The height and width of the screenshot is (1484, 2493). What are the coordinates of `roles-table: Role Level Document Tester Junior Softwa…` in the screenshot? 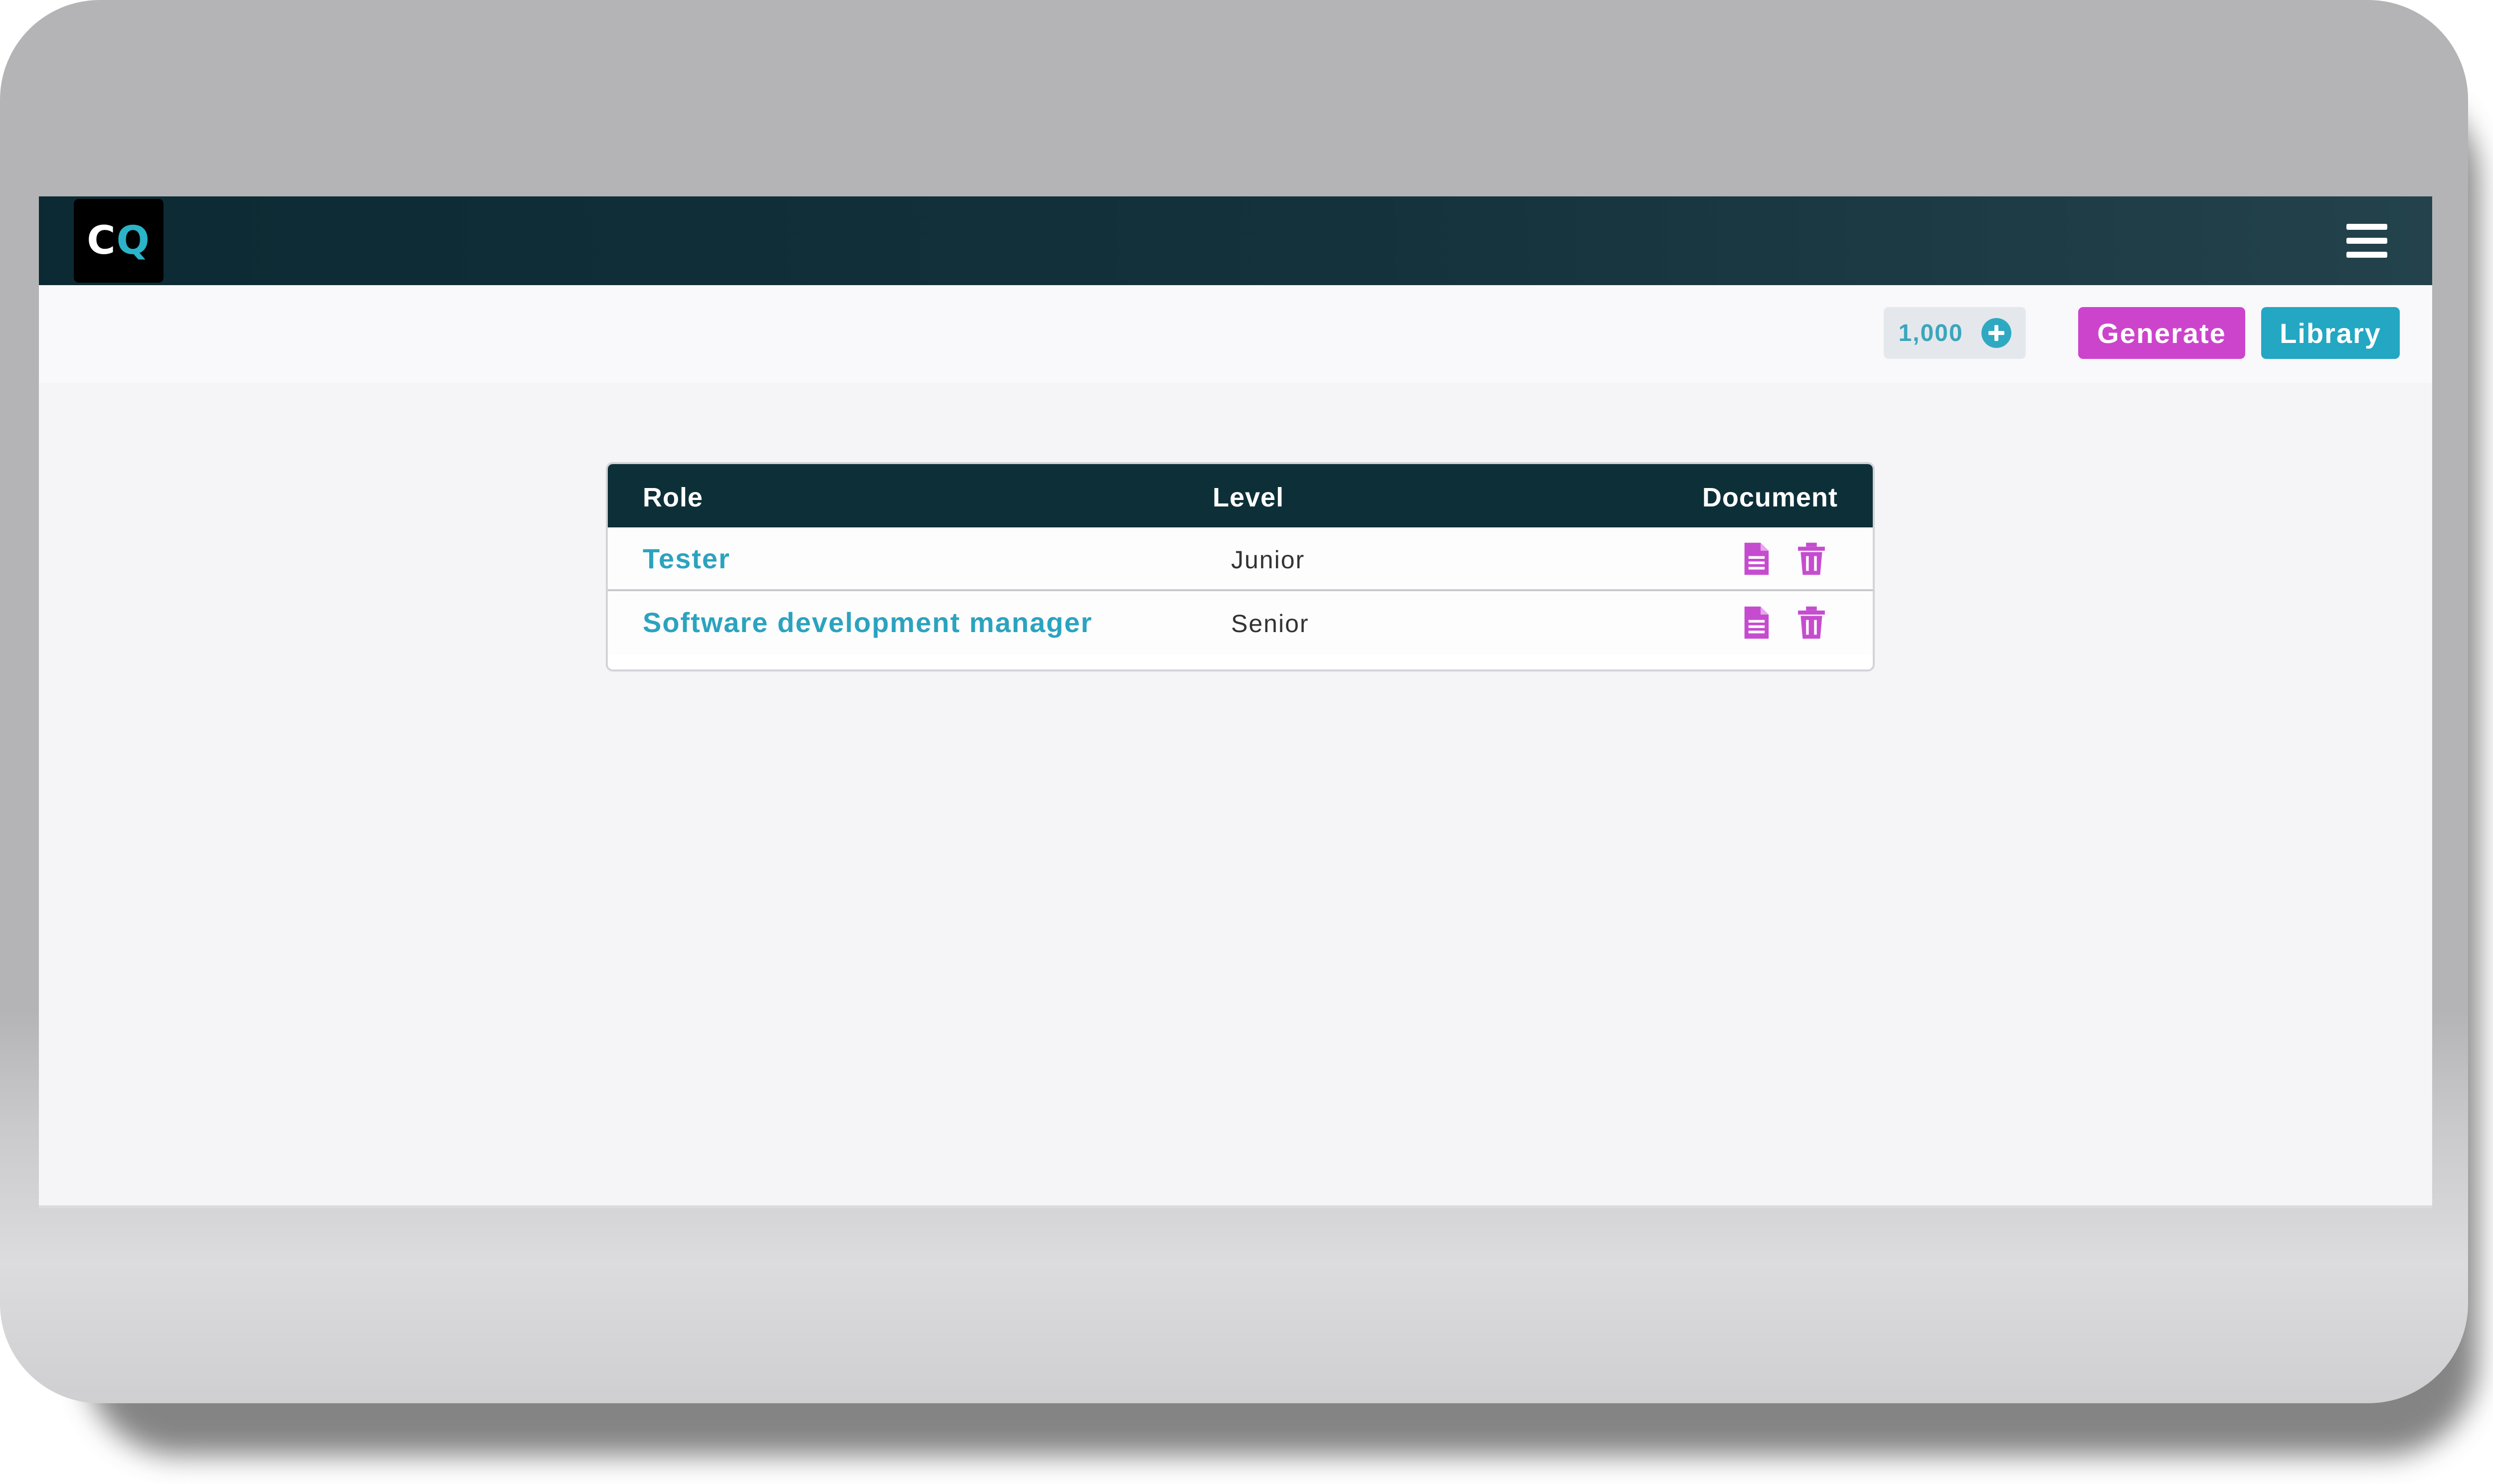 It's located at (1240, 566).